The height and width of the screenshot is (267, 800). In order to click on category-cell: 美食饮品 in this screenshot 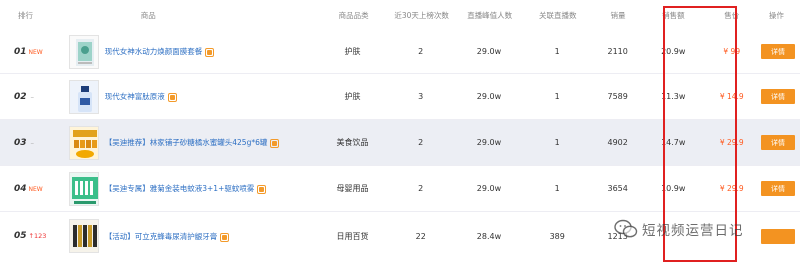, I will do `click(352, 142)`.